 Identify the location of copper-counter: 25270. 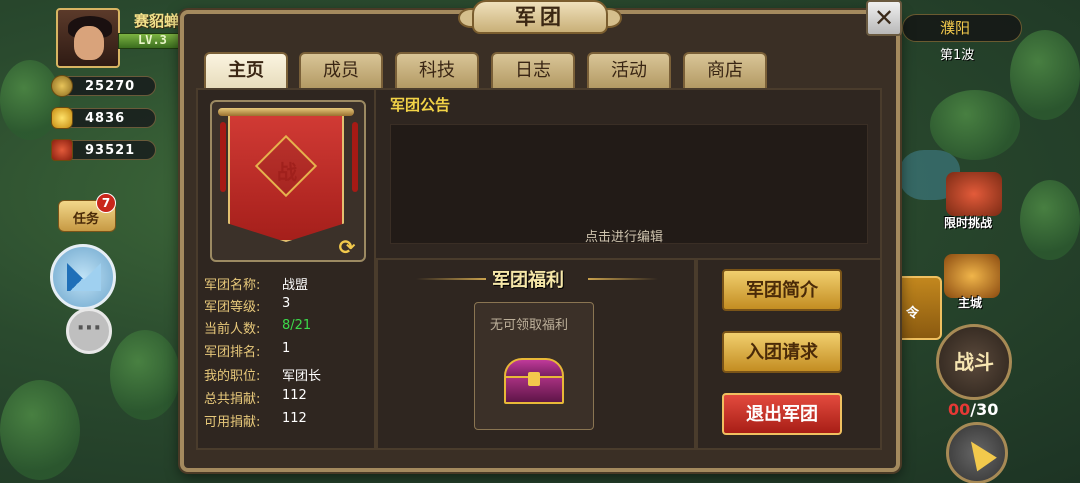
(103, 86).